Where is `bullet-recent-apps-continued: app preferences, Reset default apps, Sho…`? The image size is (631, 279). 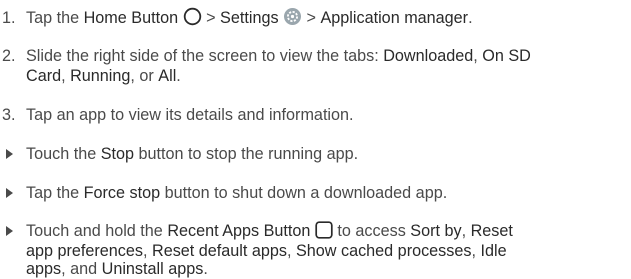 bullet-recent-apps-continued: app preferences, Reset default apps, Sho… is located at coordinates (266, 251).